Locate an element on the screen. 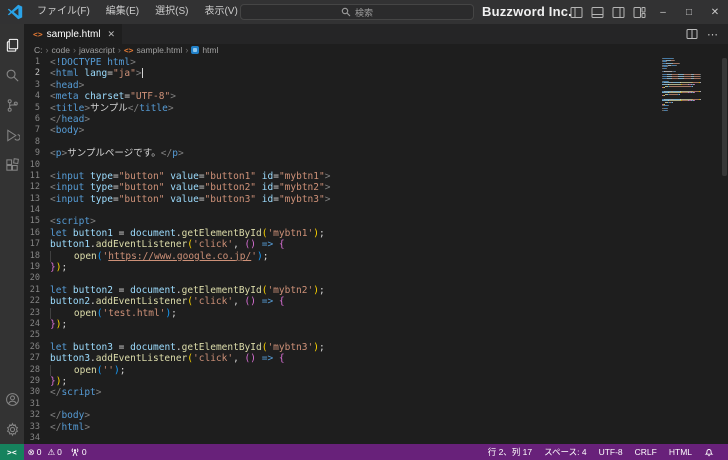  code-line: 32 </body> is located at coordinates (376, 415).